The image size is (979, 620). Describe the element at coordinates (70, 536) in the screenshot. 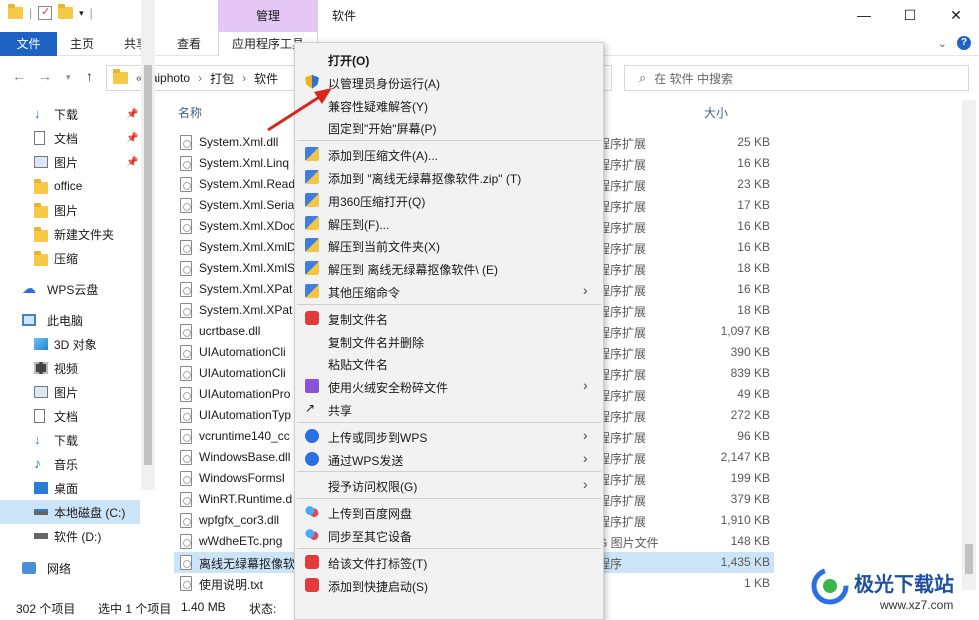

I see `sidebar-item-software-d: 软件 (D:)` at that location.